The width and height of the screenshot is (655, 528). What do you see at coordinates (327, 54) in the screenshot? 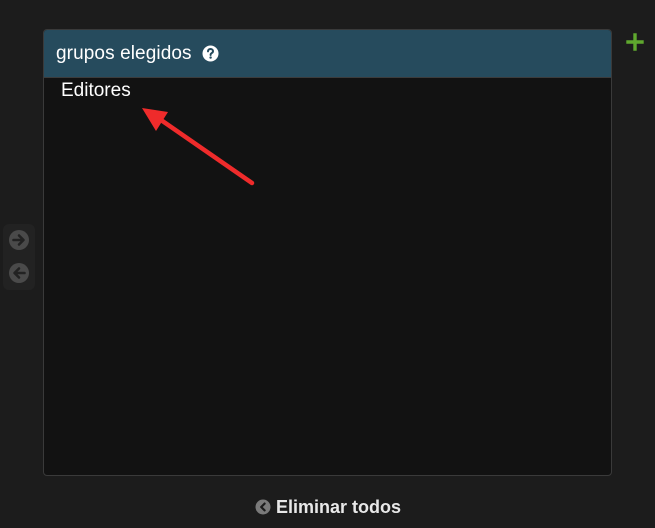
I see `selector-header: grupos elegidos` at bounding box center [327, 54].